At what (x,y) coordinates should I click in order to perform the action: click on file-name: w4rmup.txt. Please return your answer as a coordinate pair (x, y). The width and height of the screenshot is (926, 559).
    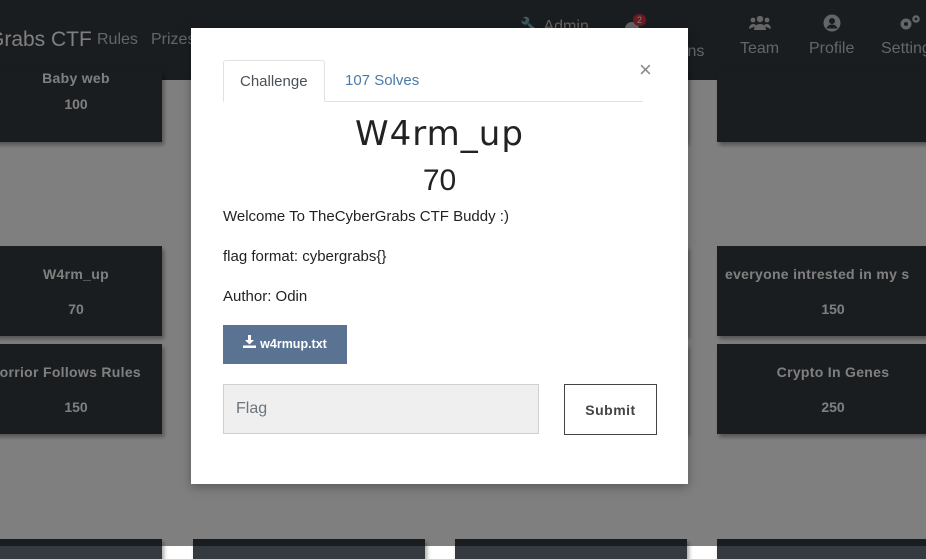
    Looking at the image, I should click on (293, 344).